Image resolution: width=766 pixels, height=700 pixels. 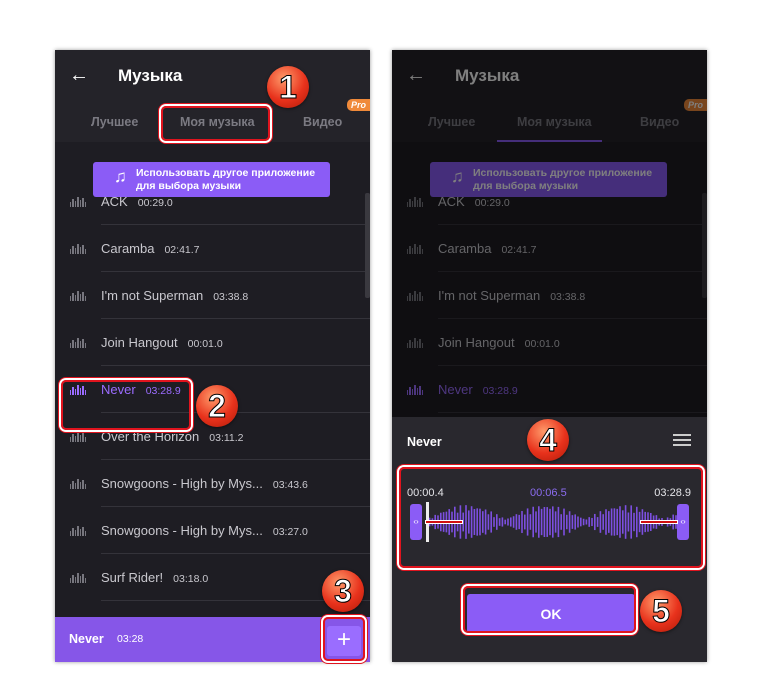 I want to click on selected-track-duration: 03:28, so click(x=130, y=639).